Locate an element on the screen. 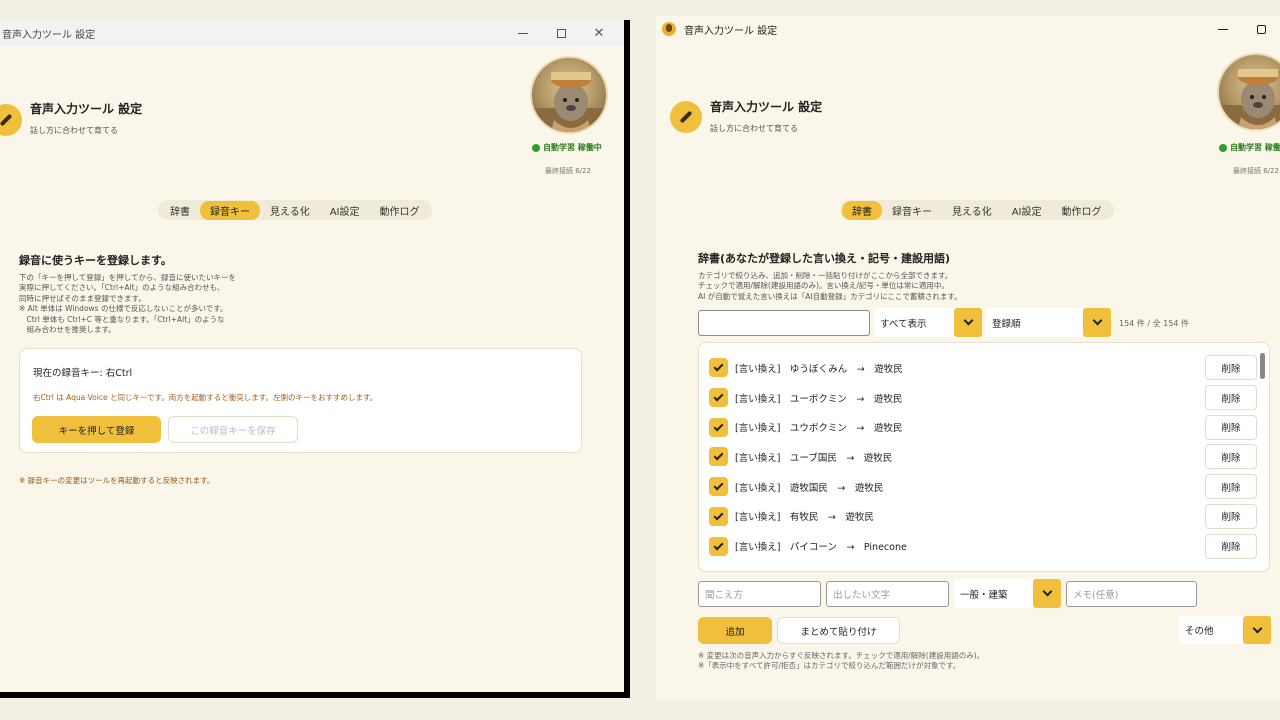  desc-line: AI が自動で覚えた言い換えは「AI自動登録」カテゴリにここで蓄積されます。 is located at coordinates (830, 296).